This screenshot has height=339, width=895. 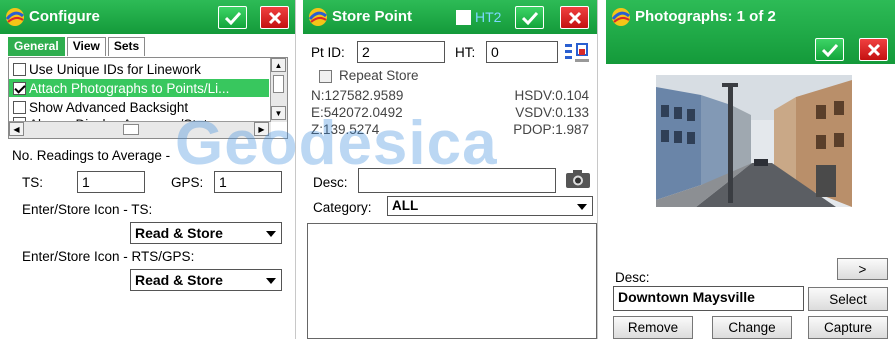 I want to click on list-item-label: Show Advanced Backsight, so click(x=109, y=107).